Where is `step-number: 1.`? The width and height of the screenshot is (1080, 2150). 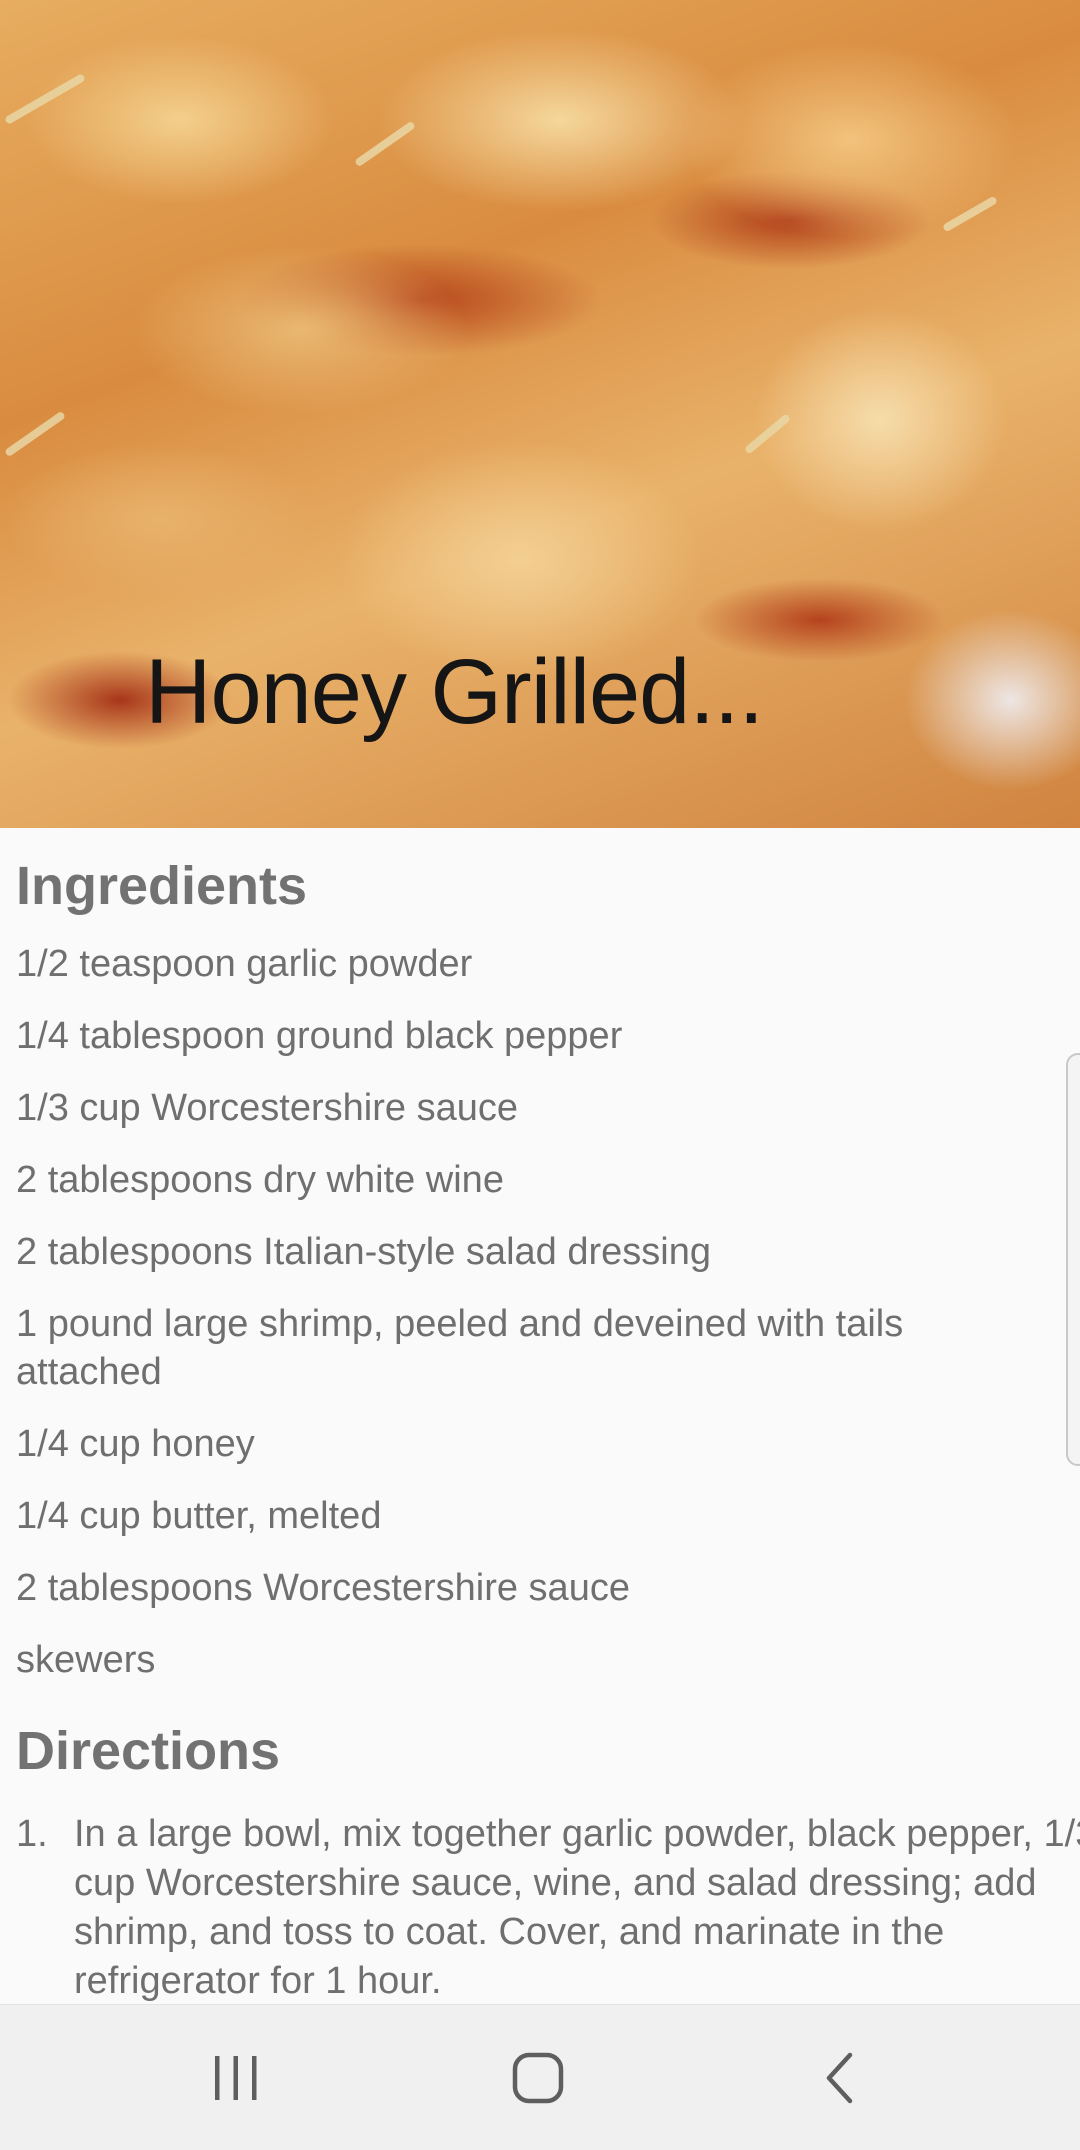
step-number: 1. is located at coordinates (32, 1834).